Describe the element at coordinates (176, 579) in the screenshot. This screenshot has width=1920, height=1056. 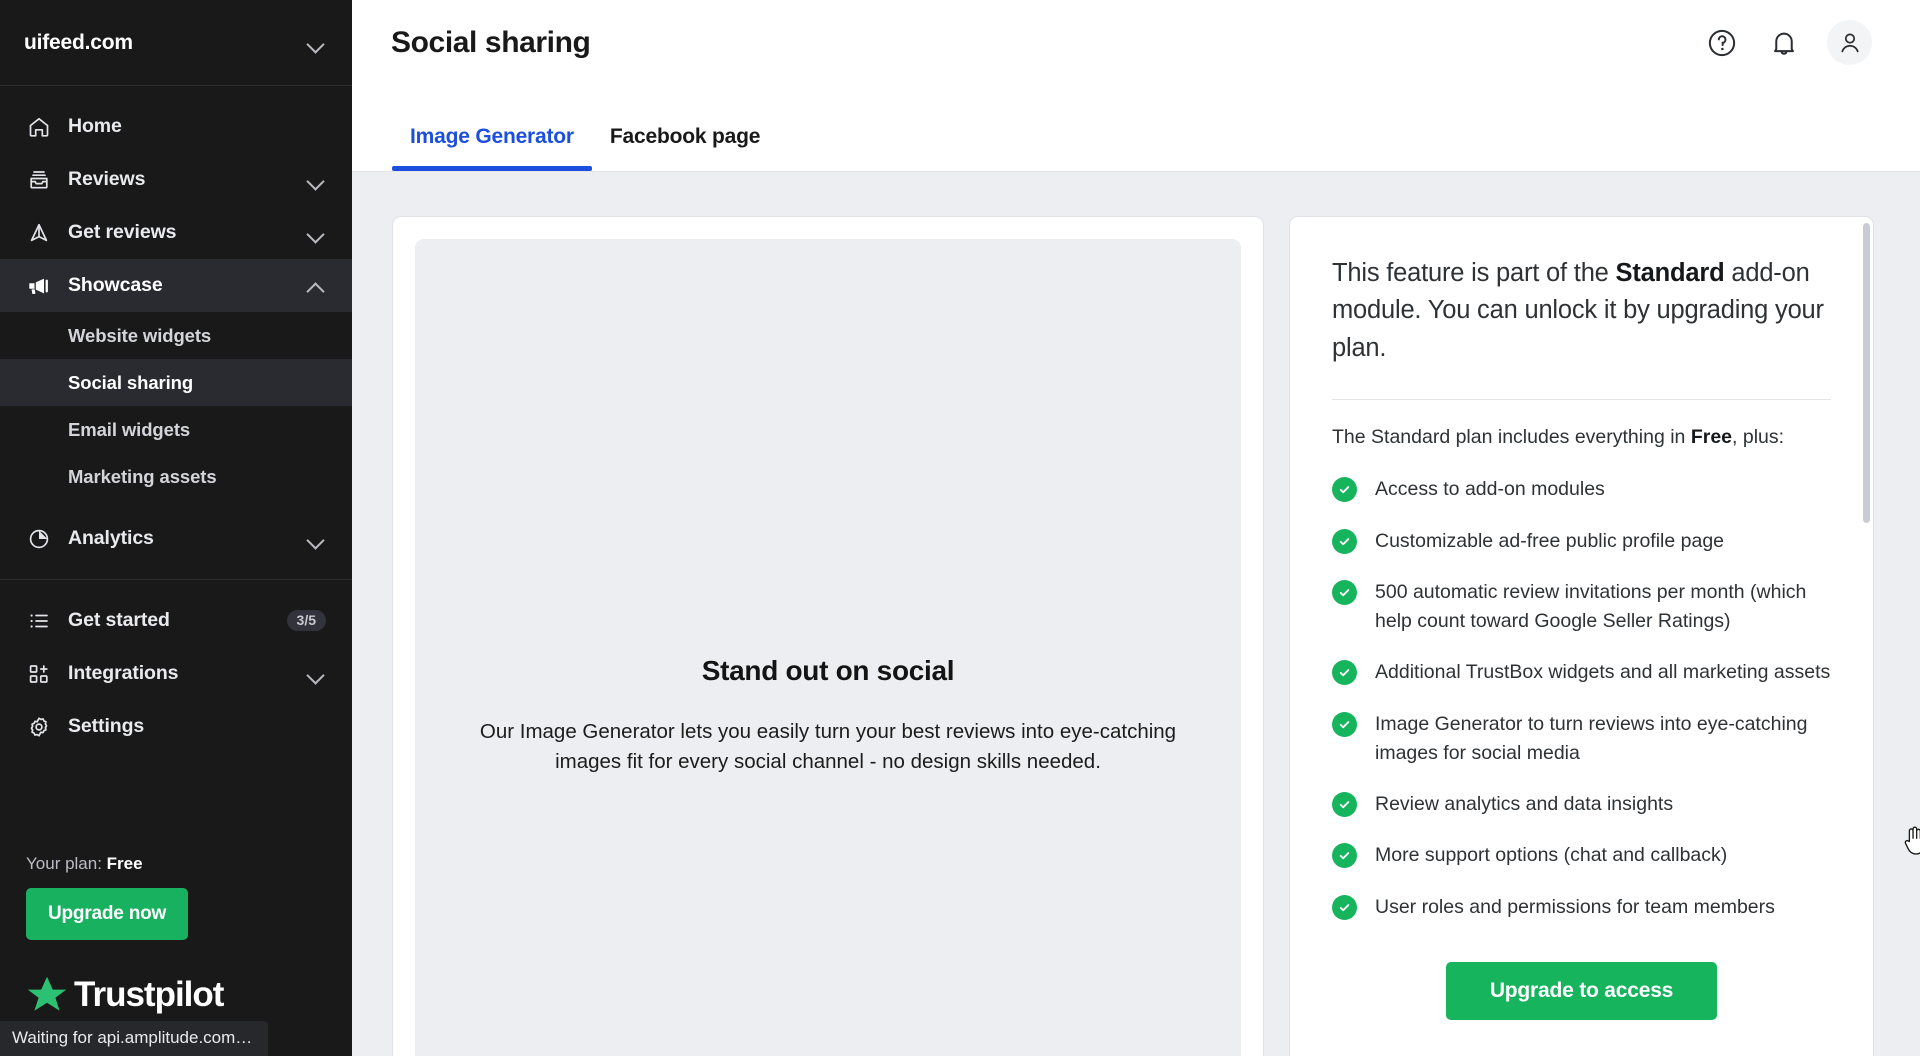
I see `nav-divider` at that location.